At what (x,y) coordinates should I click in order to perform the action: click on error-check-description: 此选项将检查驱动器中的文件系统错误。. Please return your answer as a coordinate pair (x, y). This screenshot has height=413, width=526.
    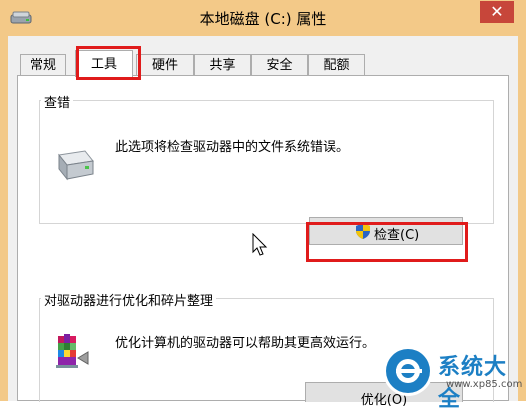
    Looking at the image, I should click on (232, 147).